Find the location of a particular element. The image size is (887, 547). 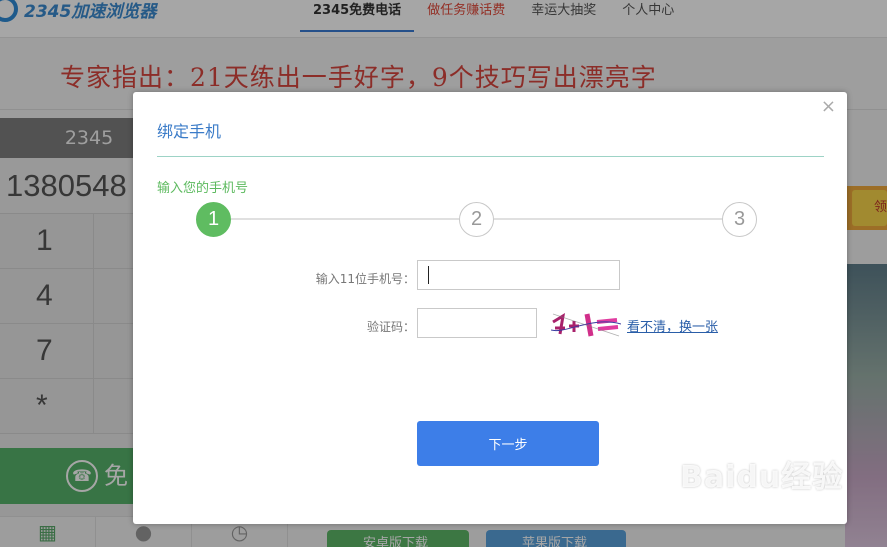

watermark-logo: Baidu经验 is located at coordinates (762, 477).